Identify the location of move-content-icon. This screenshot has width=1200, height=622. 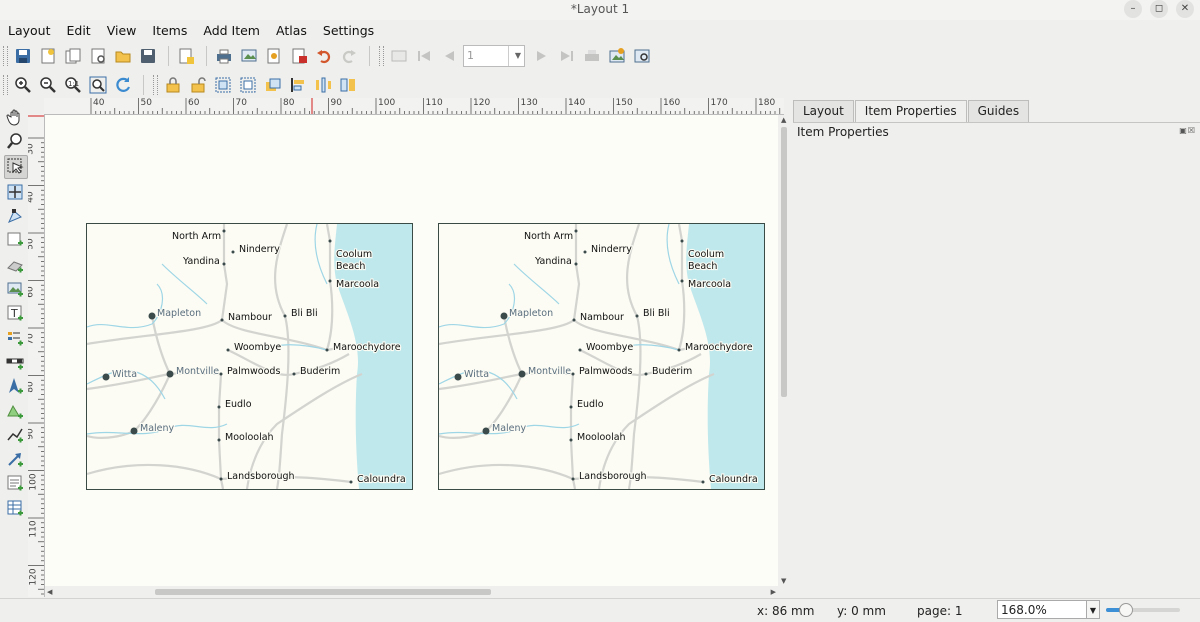
(15, 192).